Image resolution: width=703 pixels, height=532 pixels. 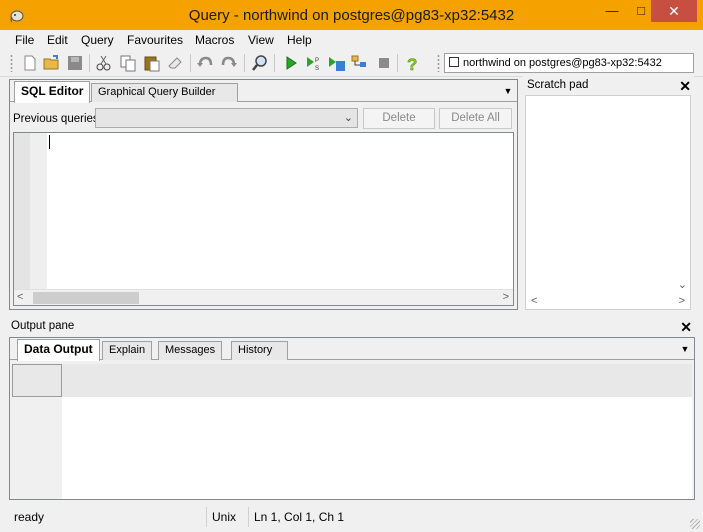 What do you see at coordinates (52, 63) in the screenshot?
I see `open-folder-icon` at bounding box center [52, 63].